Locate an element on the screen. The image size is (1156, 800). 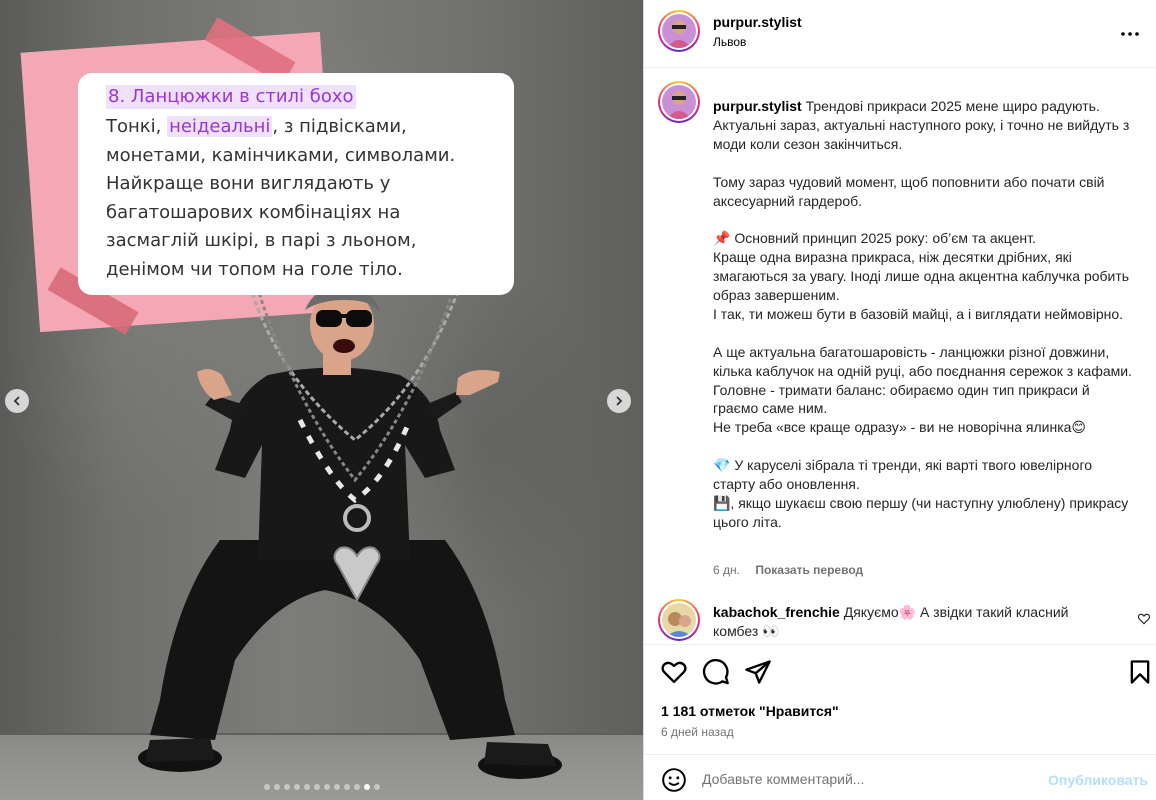
author-avatar is located at coordinates (679, 31).